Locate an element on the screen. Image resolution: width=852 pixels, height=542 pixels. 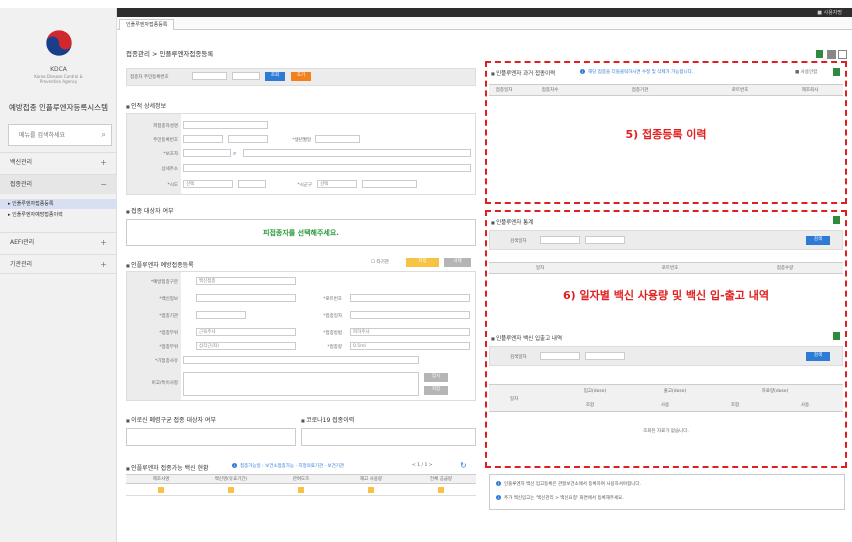
rrn-back-input is located at coordinates (246, 76).